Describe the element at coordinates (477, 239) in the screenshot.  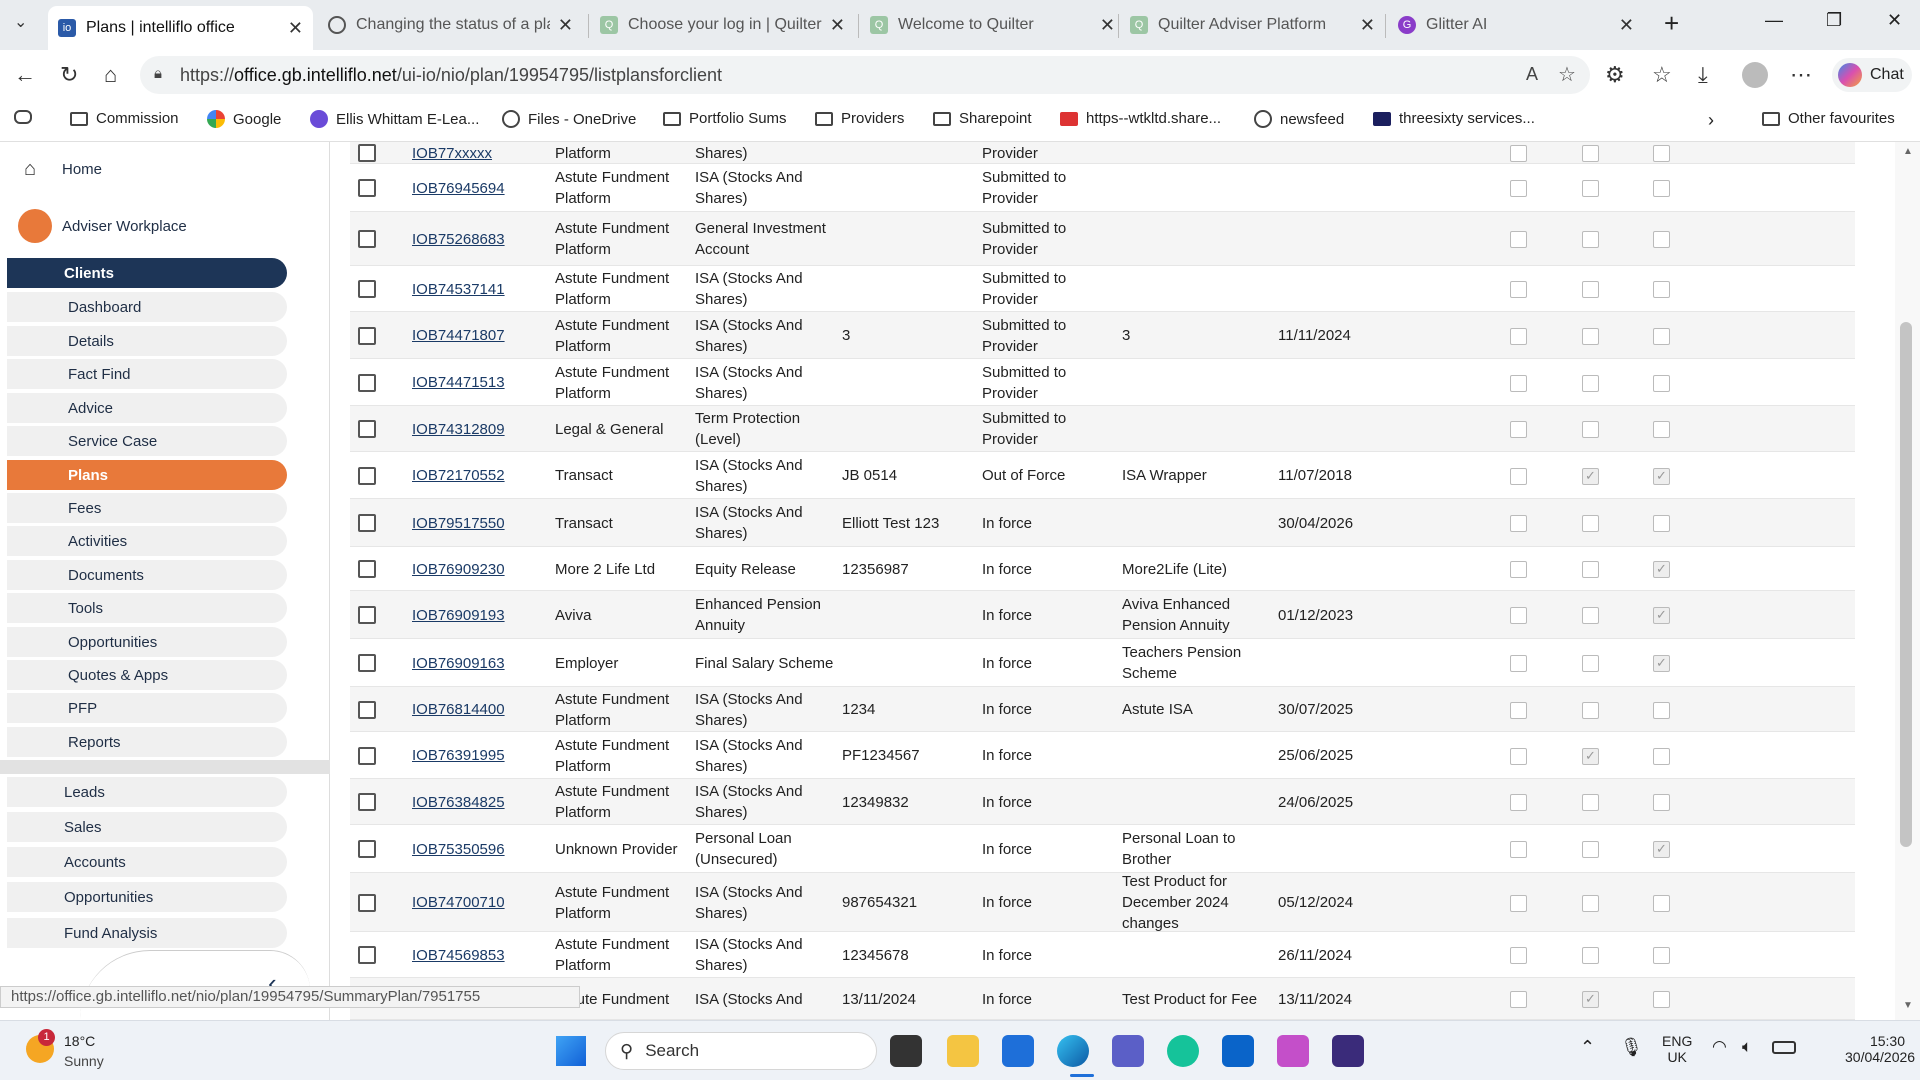
I see `plan-reference-link: IOB75268683` at that location.